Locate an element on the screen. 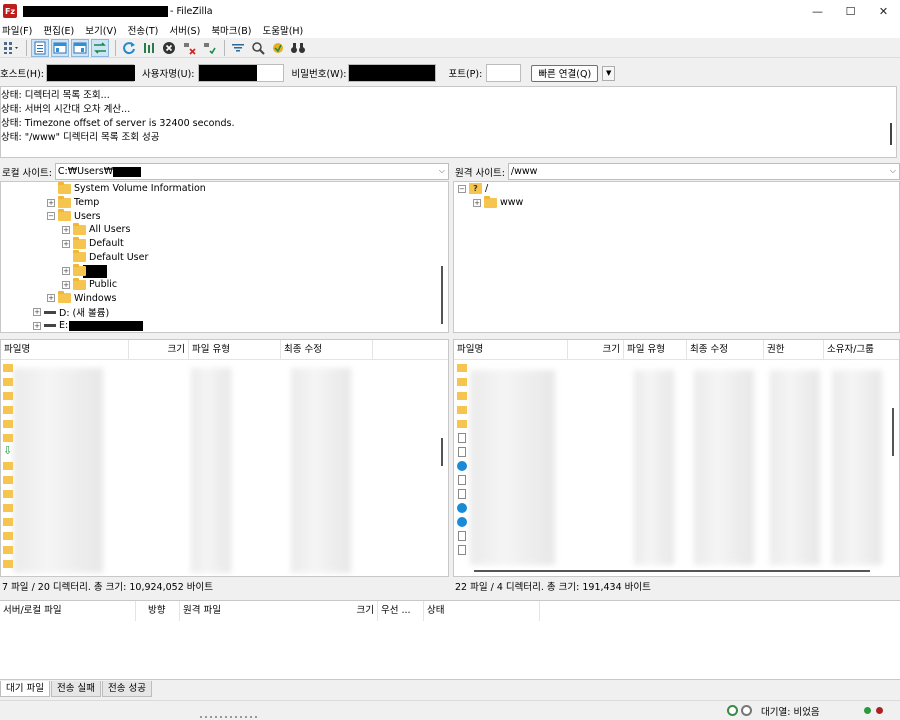  local-path-input: C:₩Users₩ ⌵ is located at coordinates (251, 171).